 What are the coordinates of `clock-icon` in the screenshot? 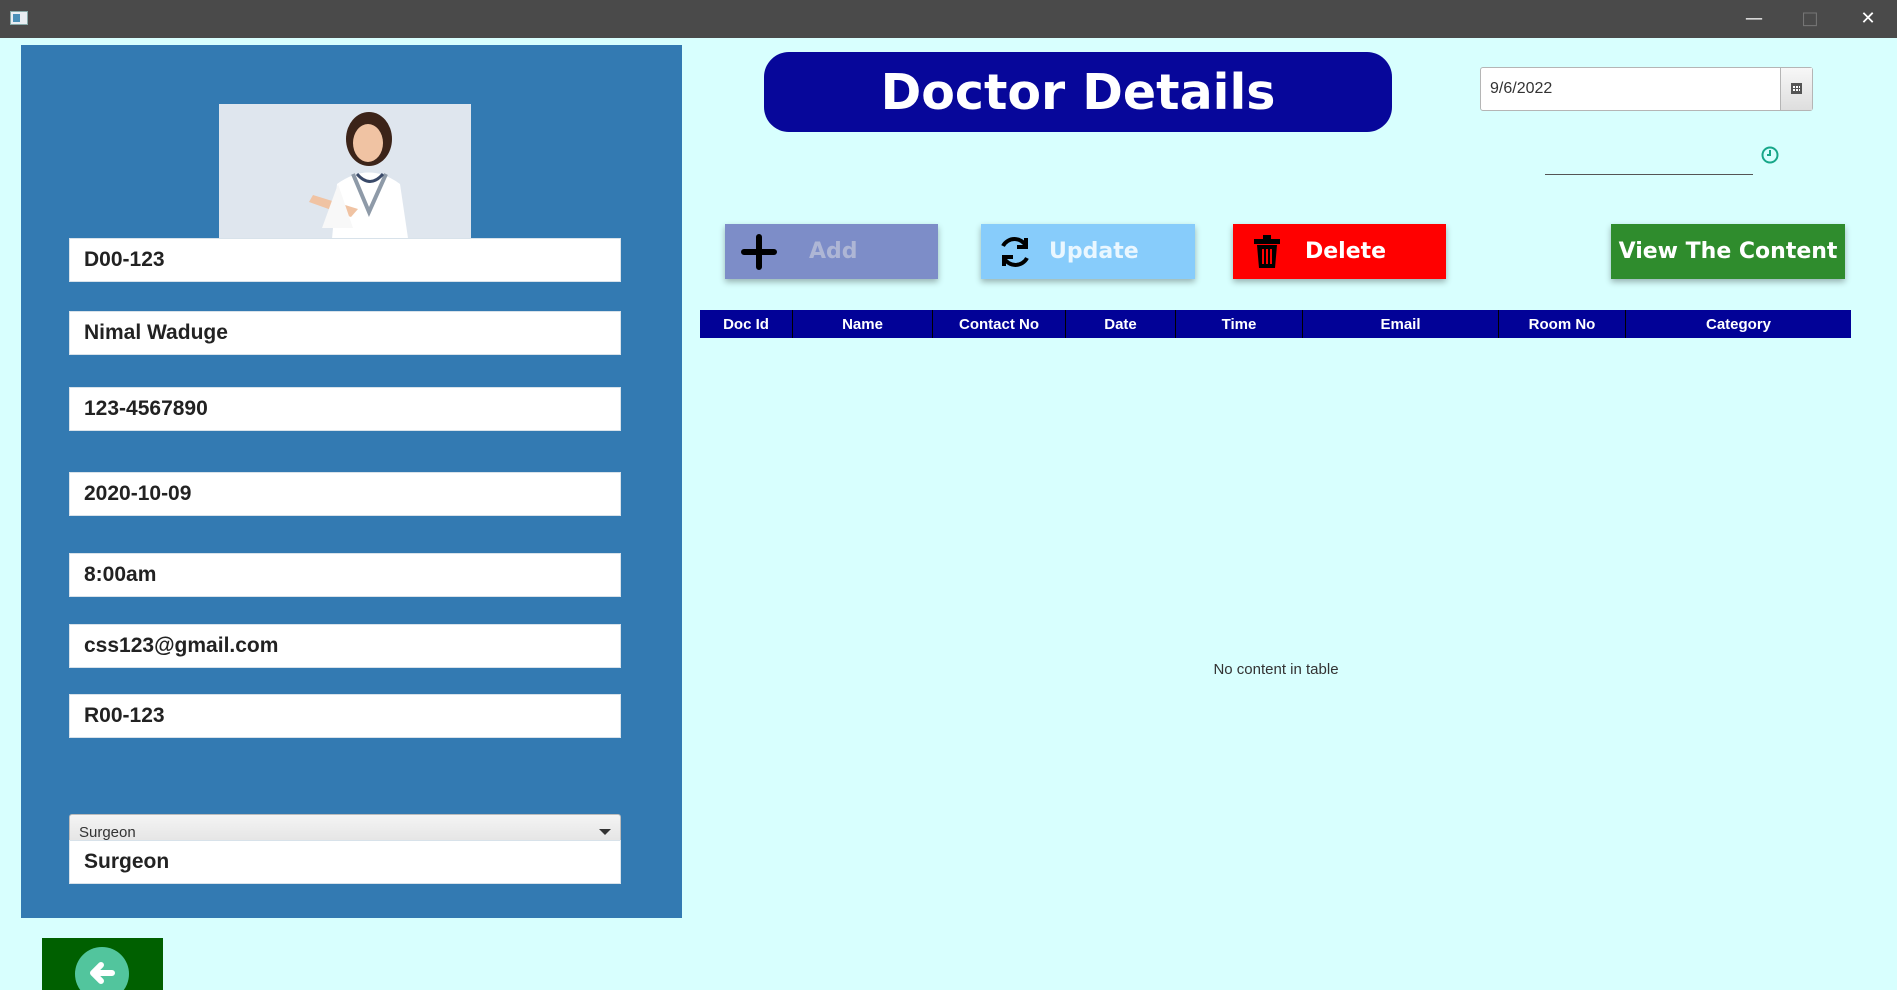 It's located at (1770, 155).